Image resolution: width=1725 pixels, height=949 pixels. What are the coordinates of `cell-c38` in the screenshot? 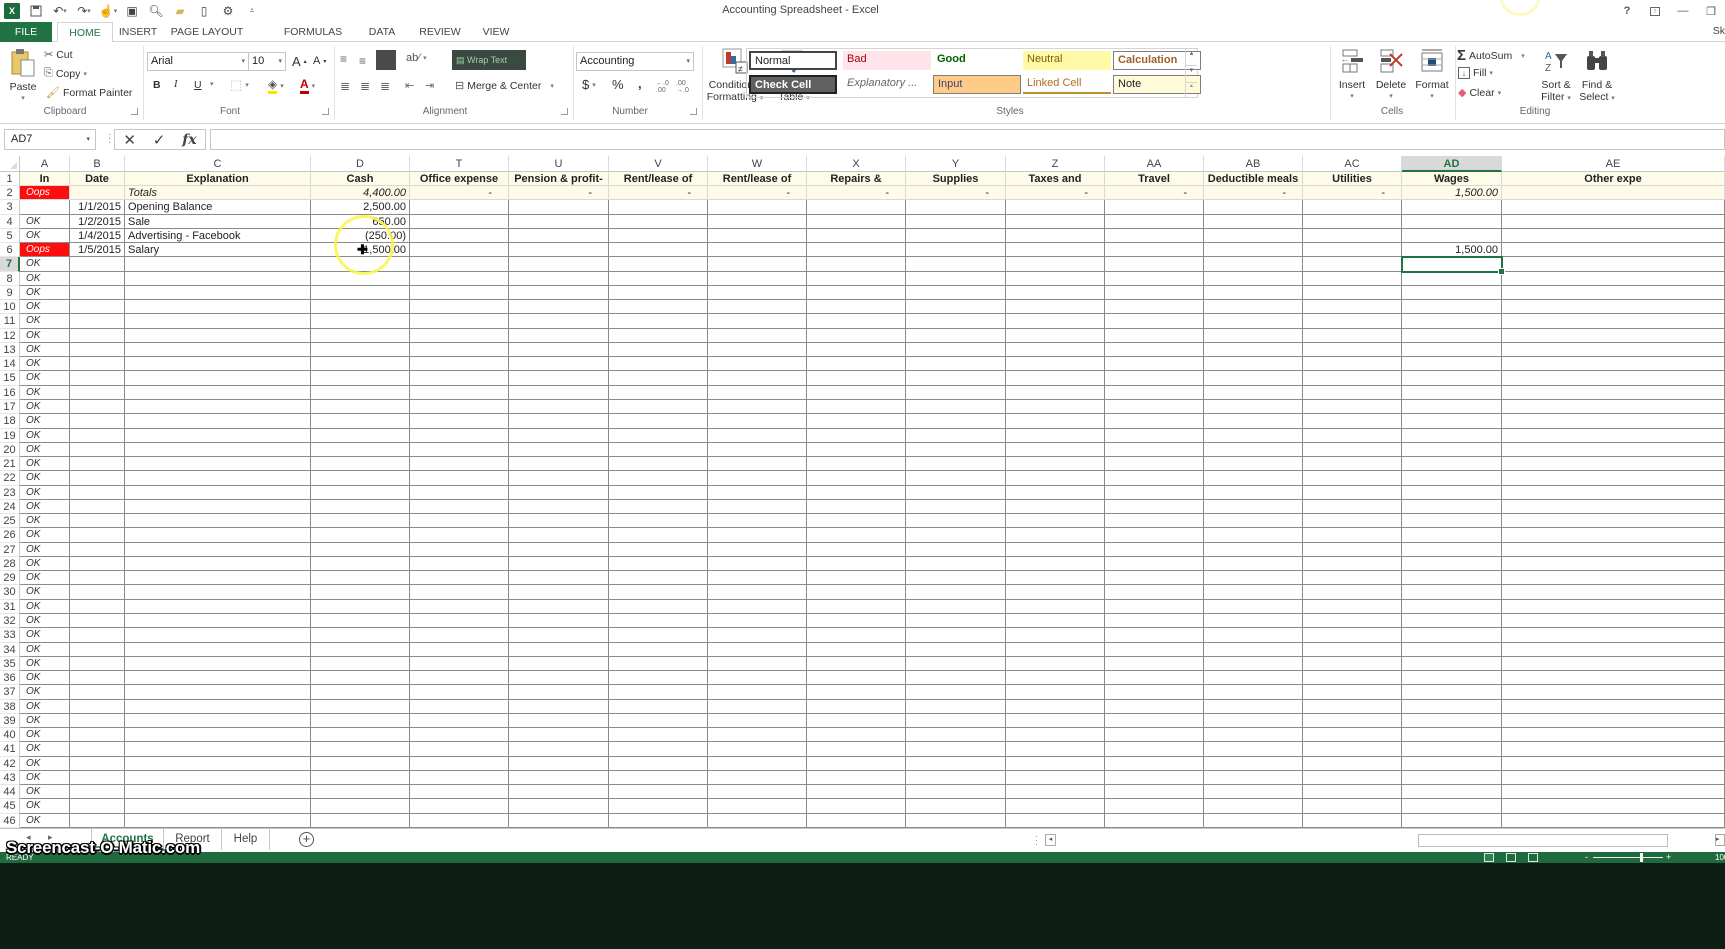 It's located at (218, 706).